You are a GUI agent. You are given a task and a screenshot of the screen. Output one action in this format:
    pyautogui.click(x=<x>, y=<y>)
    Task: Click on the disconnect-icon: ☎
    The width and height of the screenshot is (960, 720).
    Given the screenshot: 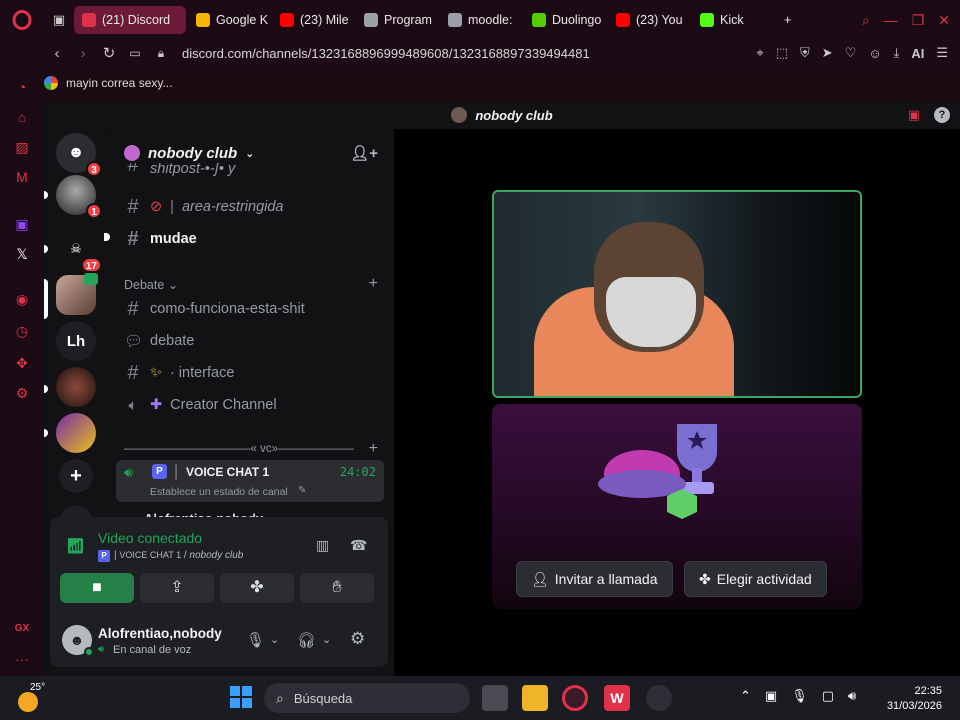 What is the action you would take?
    pyautogui.click(x=358, y=545)
    